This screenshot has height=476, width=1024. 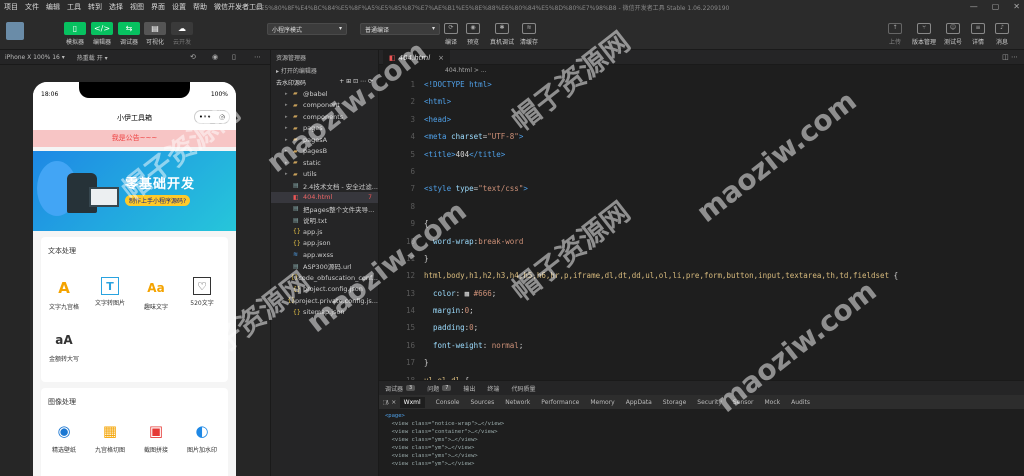 I want to click on tool-item: ◉ 精选壁纸, so click(x=64, y=437).